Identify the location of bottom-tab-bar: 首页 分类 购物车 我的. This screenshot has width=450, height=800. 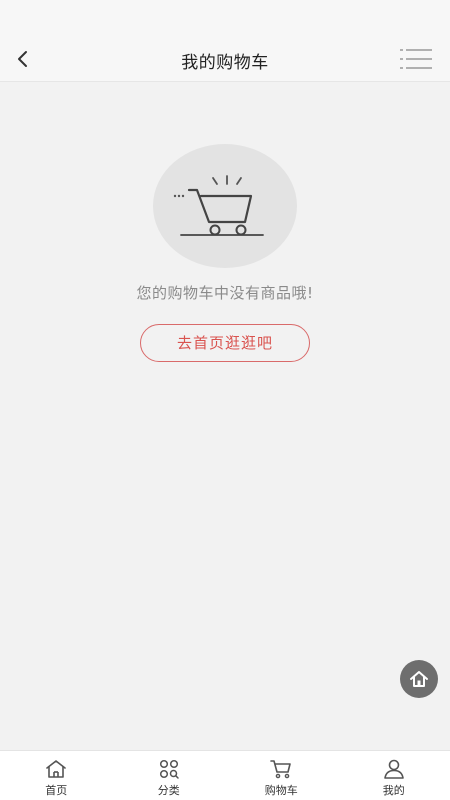
(225, 775).